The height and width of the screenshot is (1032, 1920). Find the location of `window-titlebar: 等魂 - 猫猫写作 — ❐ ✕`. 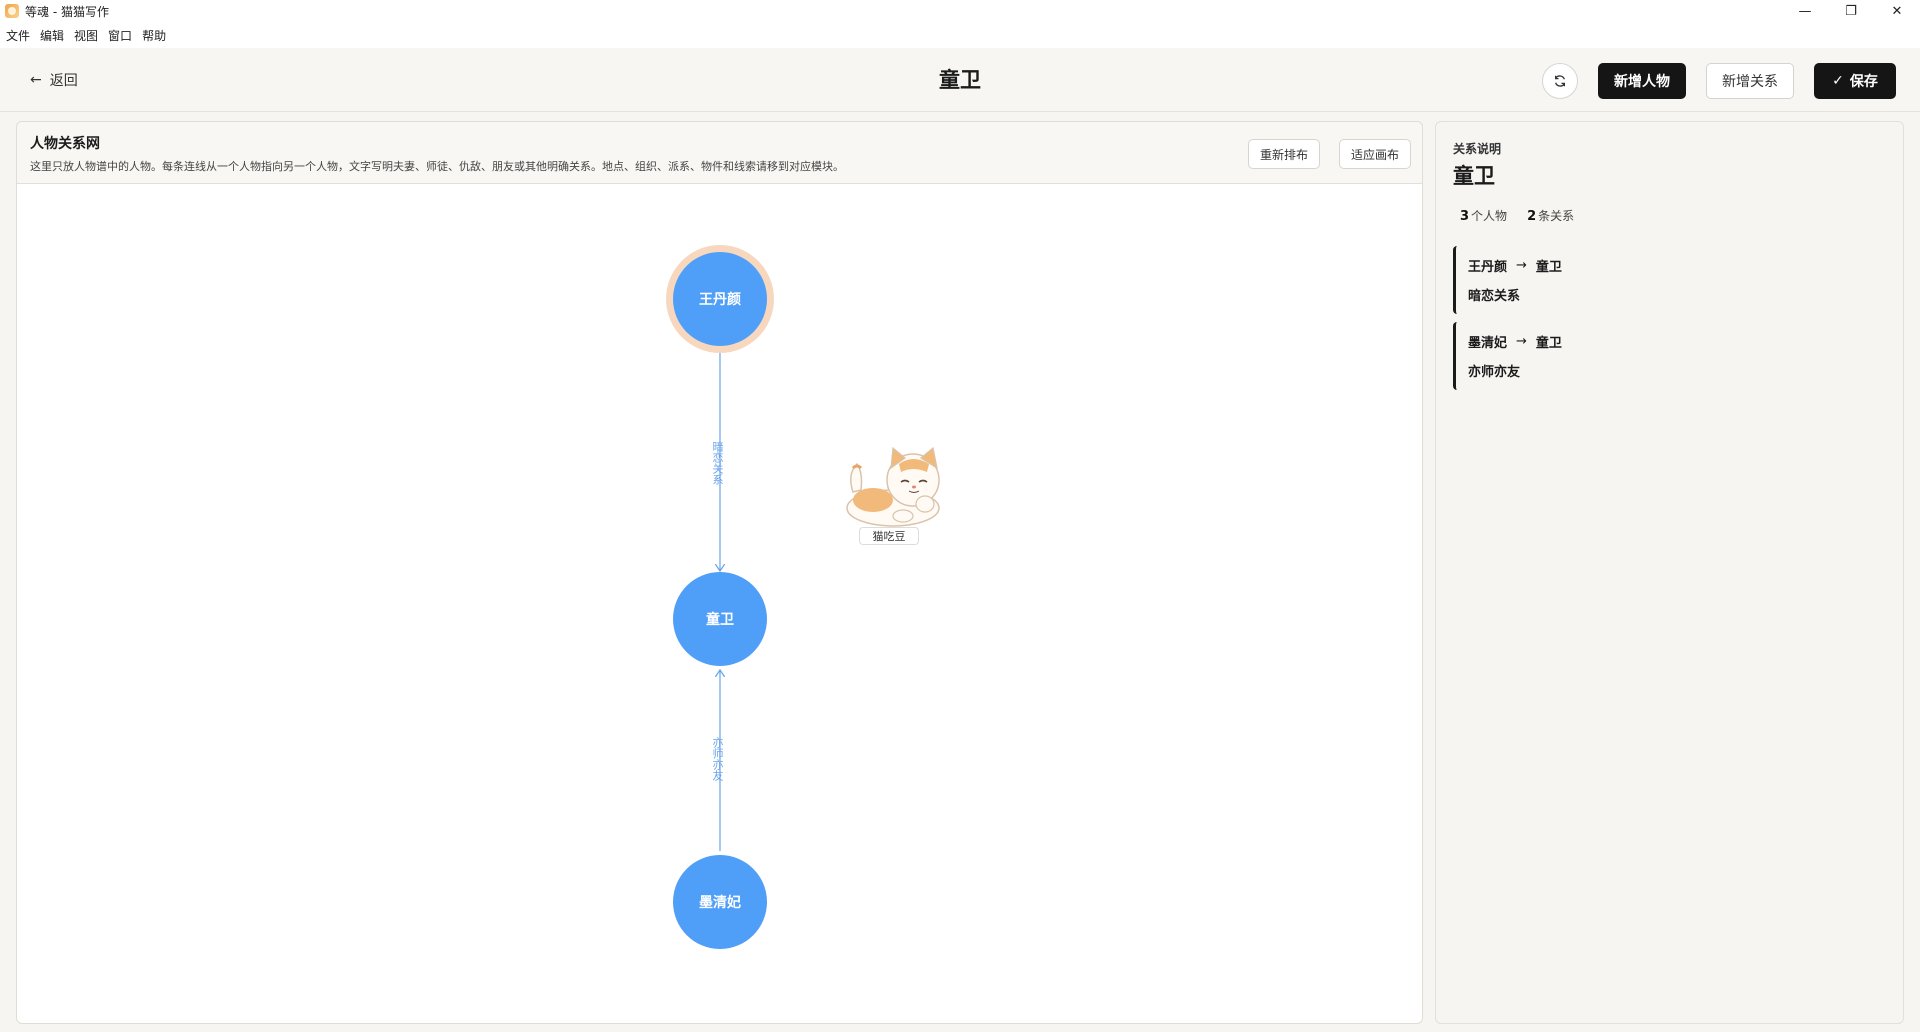

window-titlebar: 等魂 - 猫猫写作 — ❐ ✕ is located at coordinates (960, 11).